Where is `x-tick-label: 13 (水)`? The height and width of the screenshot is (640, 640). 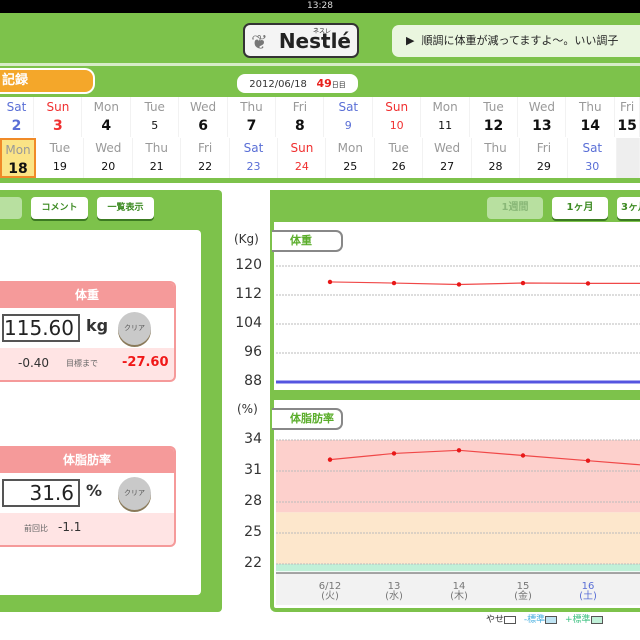
x-tick-label: 13 (水) is located at coordinates (394, 592).